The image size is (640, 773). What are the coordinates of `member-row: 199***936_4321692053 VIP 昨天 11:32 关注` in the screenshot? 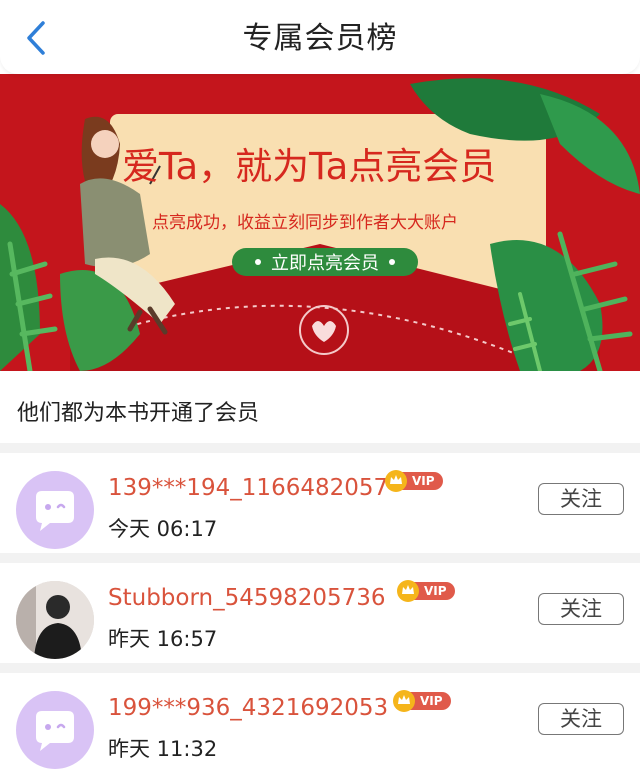 It's located at (320, 723).